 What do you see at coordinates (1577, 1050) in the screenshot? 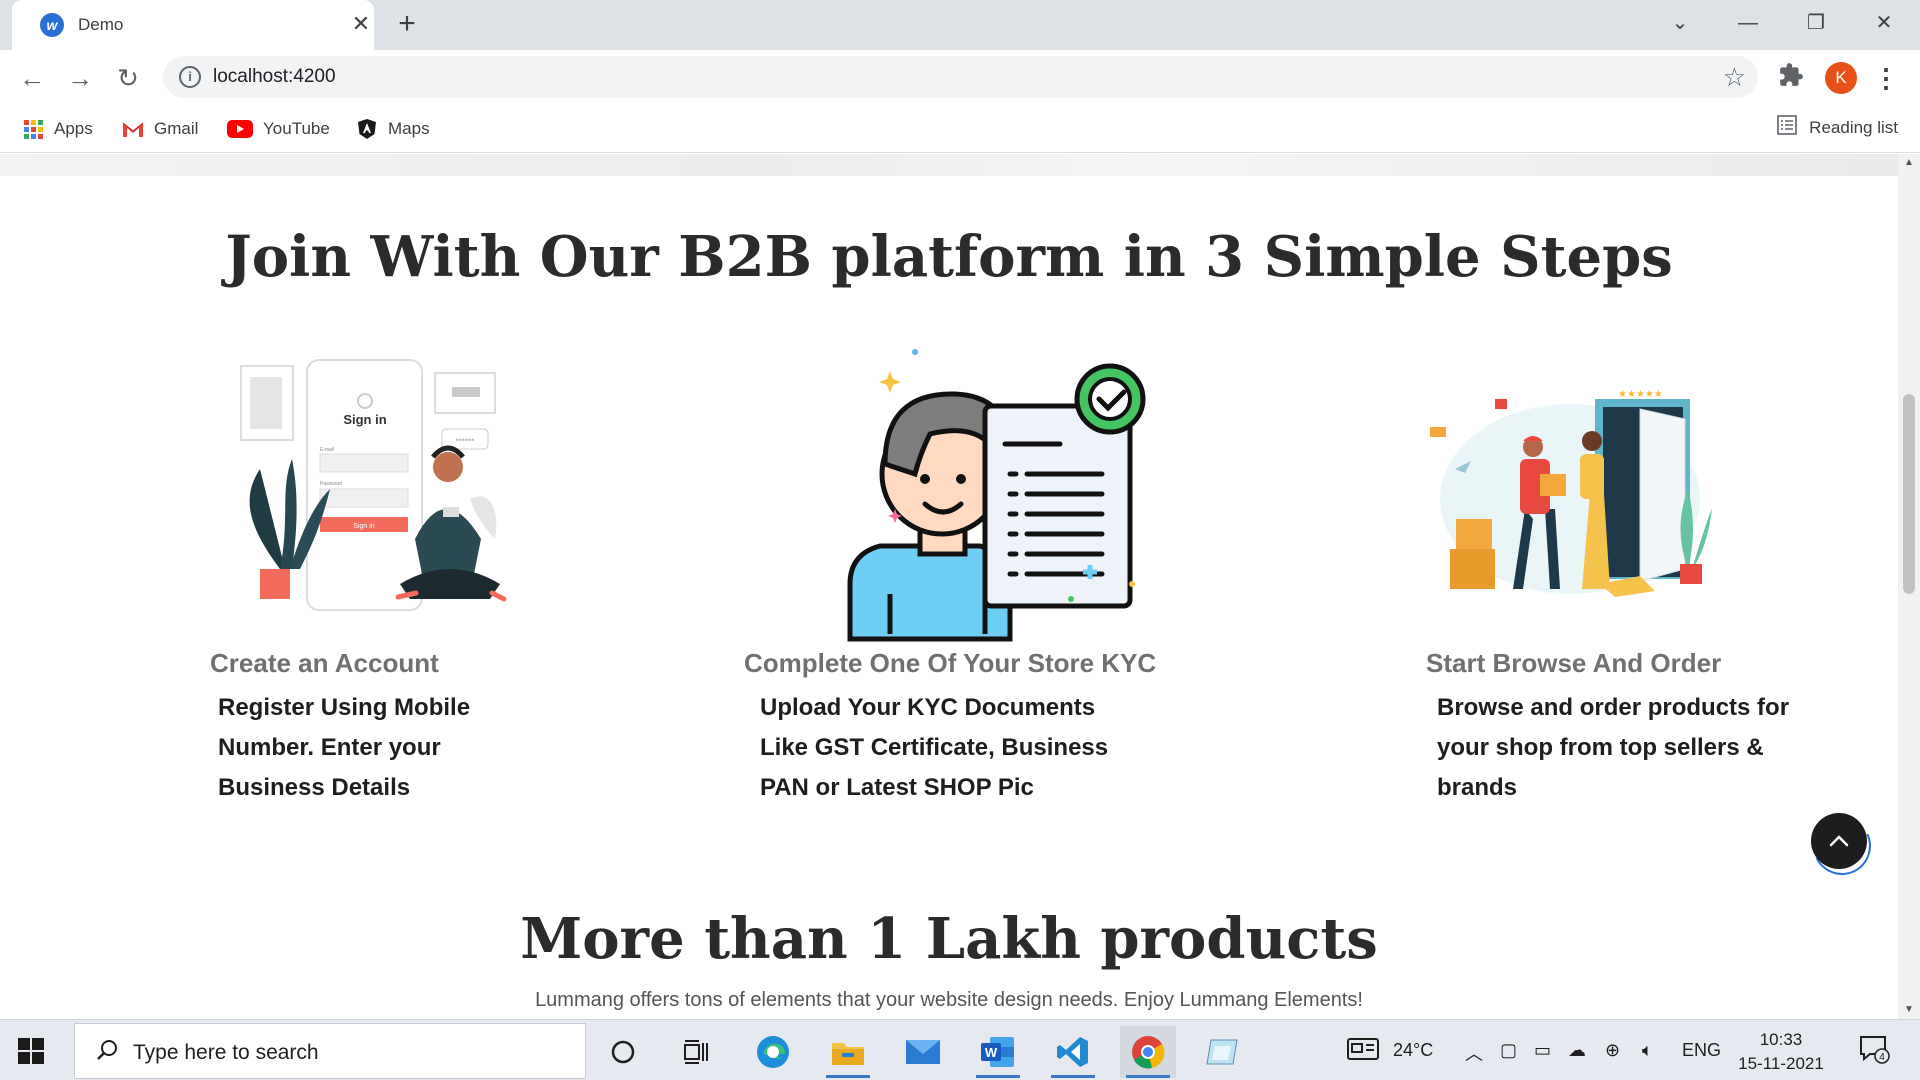
I see `onedrive-cloud-icon: ☁` at bounding box center [1577, 1050].